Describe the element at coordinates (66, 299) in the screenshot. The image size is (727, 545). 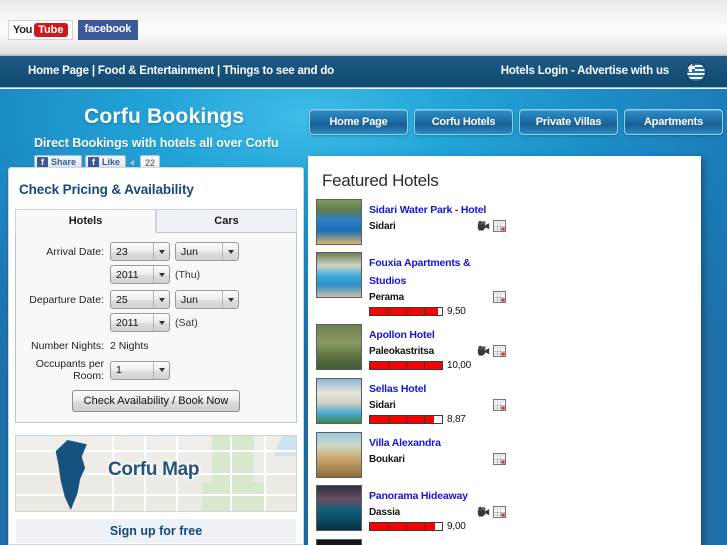
I see `departure-date-label: Departure Date:` at that location.